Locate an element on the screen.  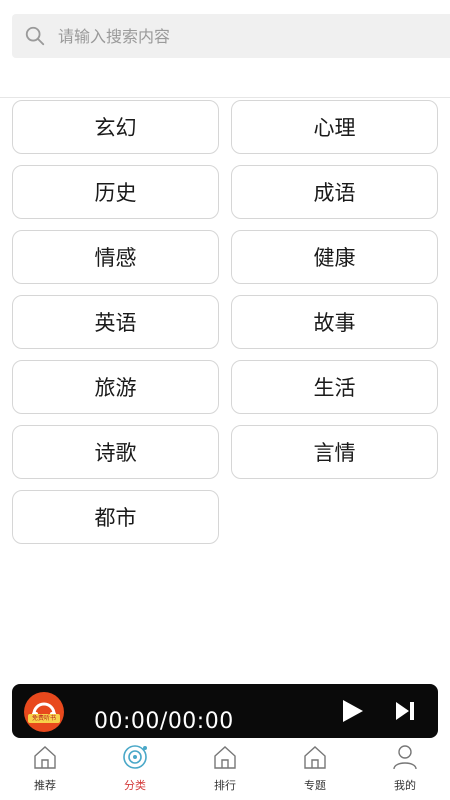
album-badge: 免费听书 is located at coordinates (44, 718).